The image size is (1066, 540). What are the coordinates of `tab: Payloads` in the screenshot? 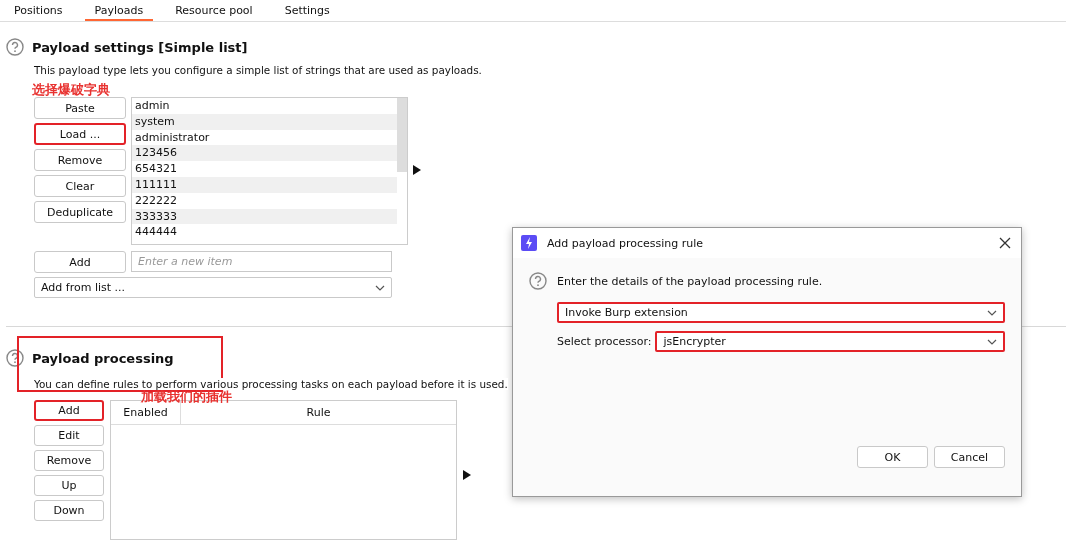 It's located at (119, 10).